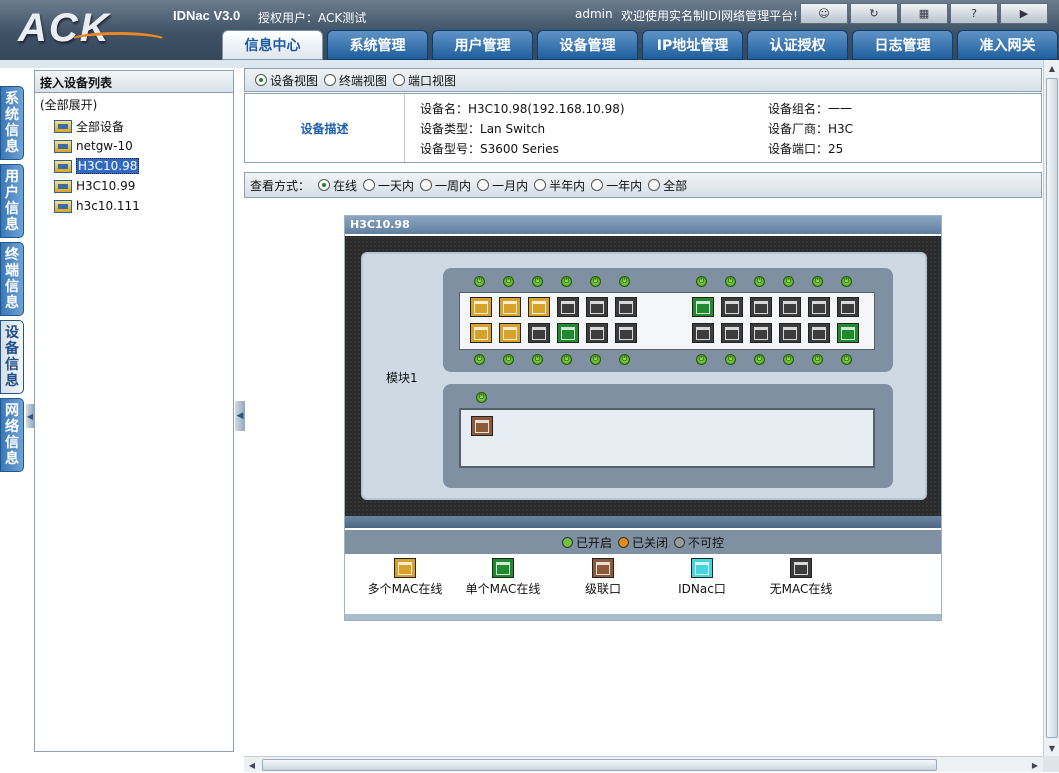 The width and height of the screenshot is (1059, 773). I want to click on tab-1: 系统管理, so click(377, 45).